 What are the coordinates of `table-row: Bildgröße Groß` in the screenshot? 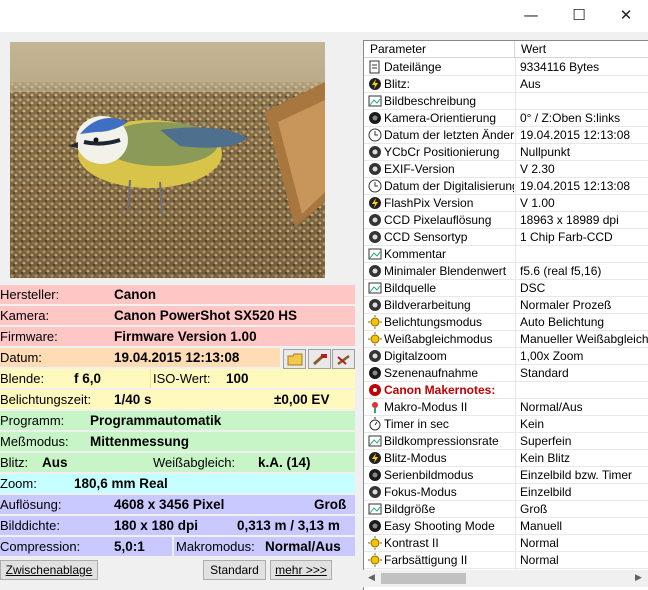 It's located at (506, 509).